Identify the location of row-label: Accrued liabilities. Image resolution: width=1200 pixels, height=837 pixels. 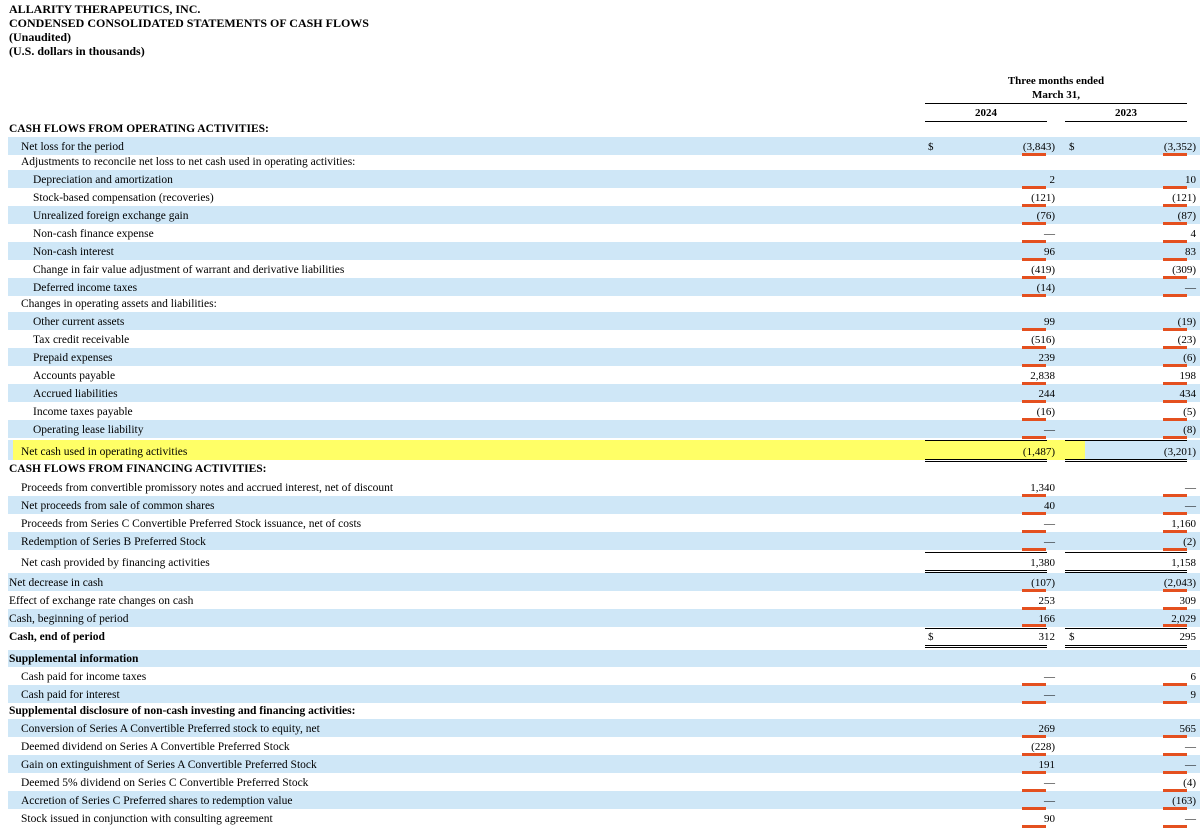
(75, 394).